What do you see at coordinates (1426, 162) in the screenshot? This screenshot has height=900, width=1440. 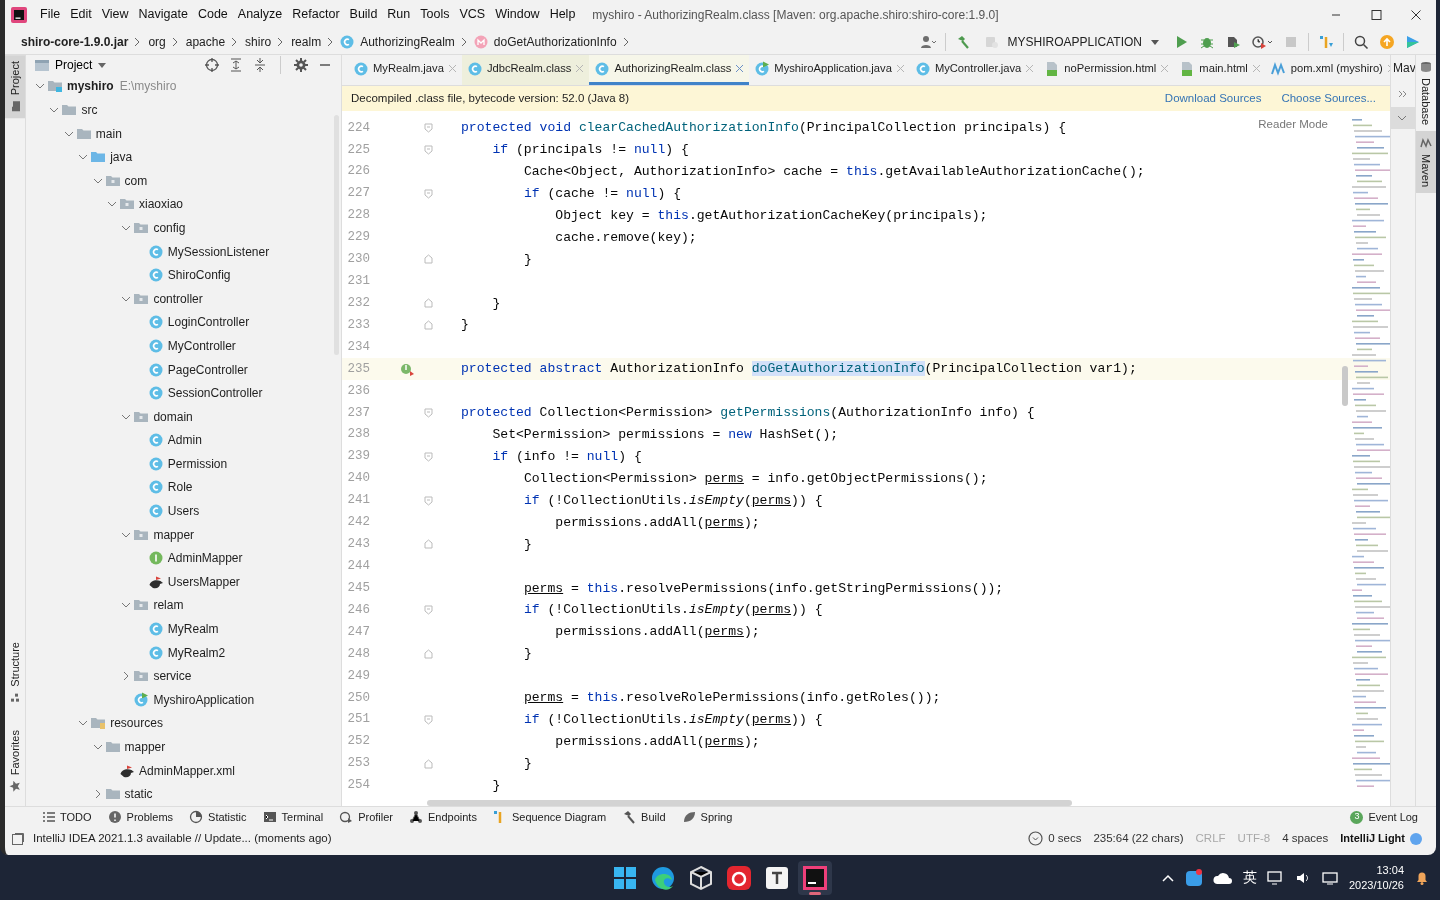 I see `tool-window-tab: Maven` at bounding box center [1426, 162].